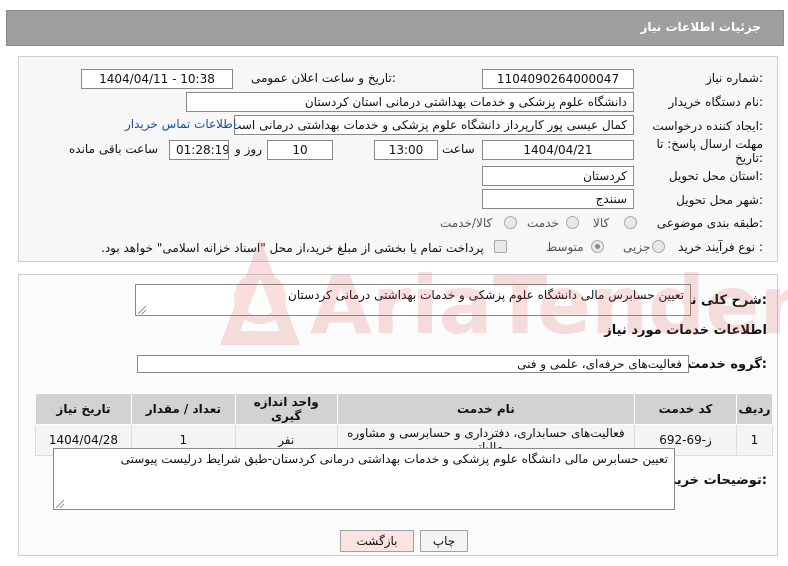 The image size is (788, 566). I want to click on col-quantity: تعداد / مقدار, so click(183, 409).